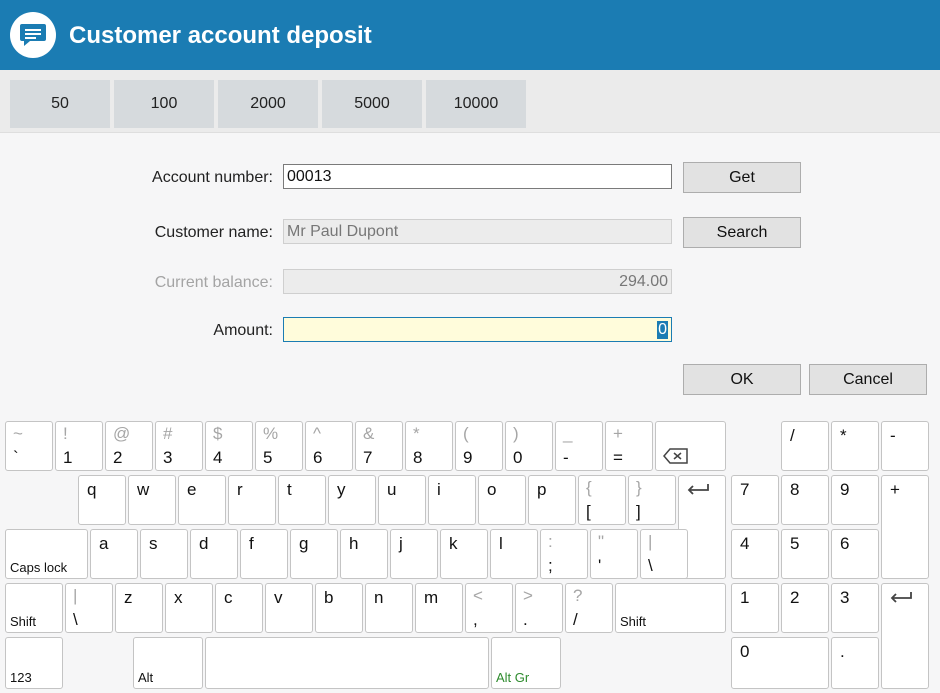  I want to click on preset-100-button: 100, so click(164, 104).